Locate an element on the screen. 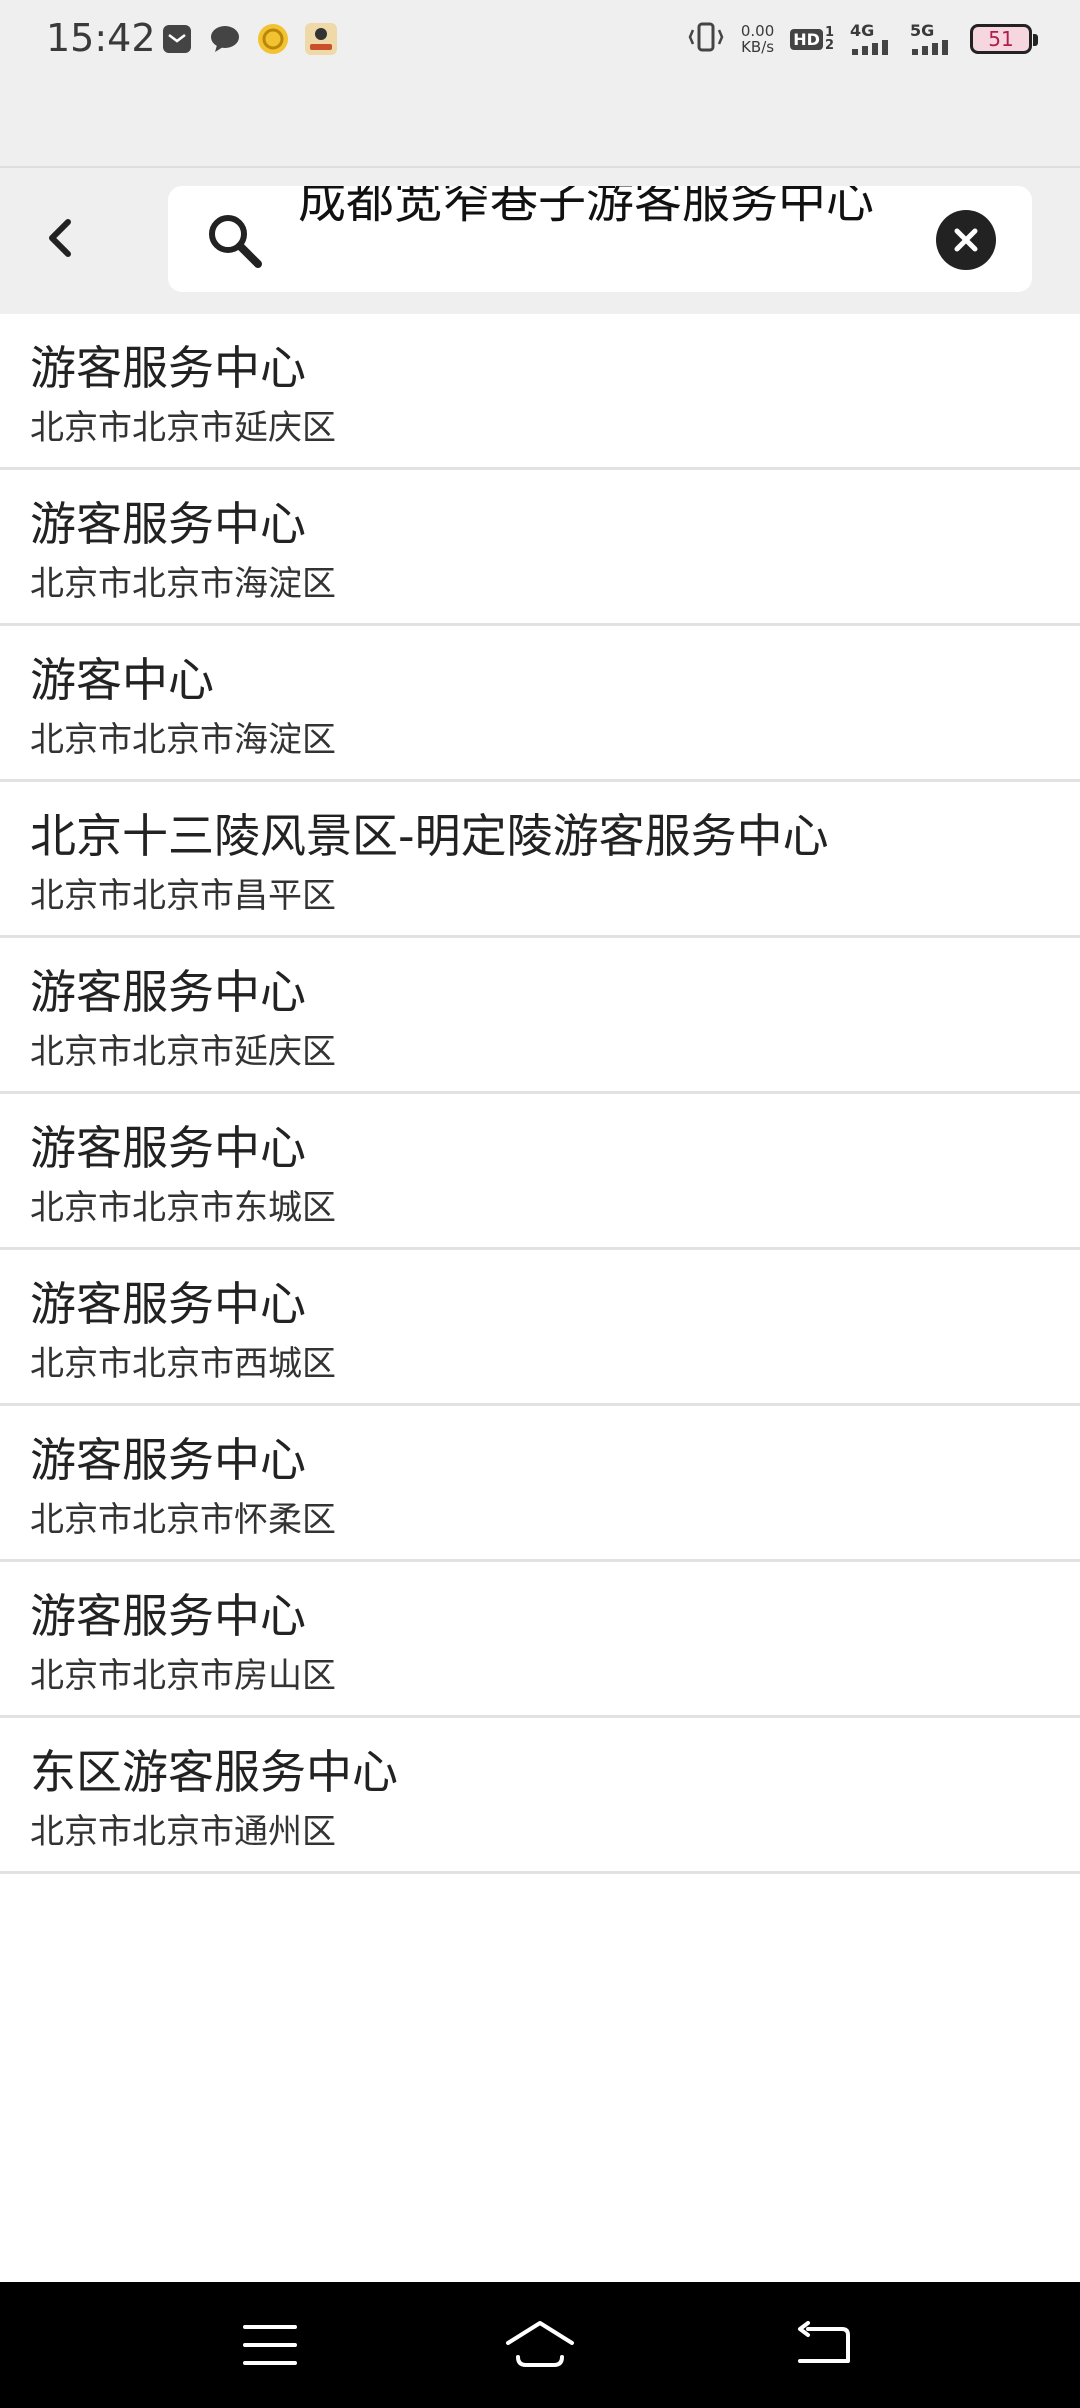 This screenshot has height=2408, width=1080. result-title: 游客中心 is located at coordinates (122, 680).